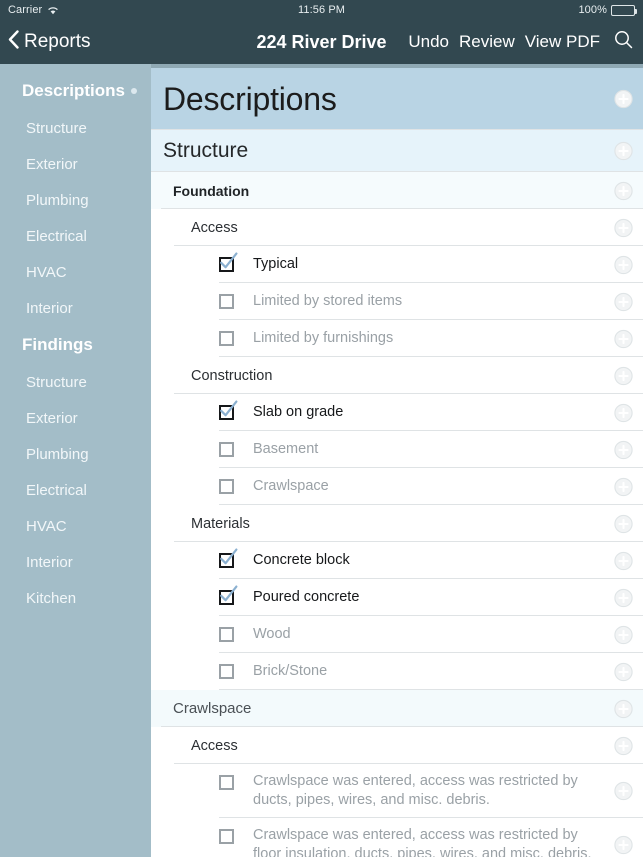  Describe the element at coordinates (624, 10) in the screenshot. I see `battery-icon` at that location.